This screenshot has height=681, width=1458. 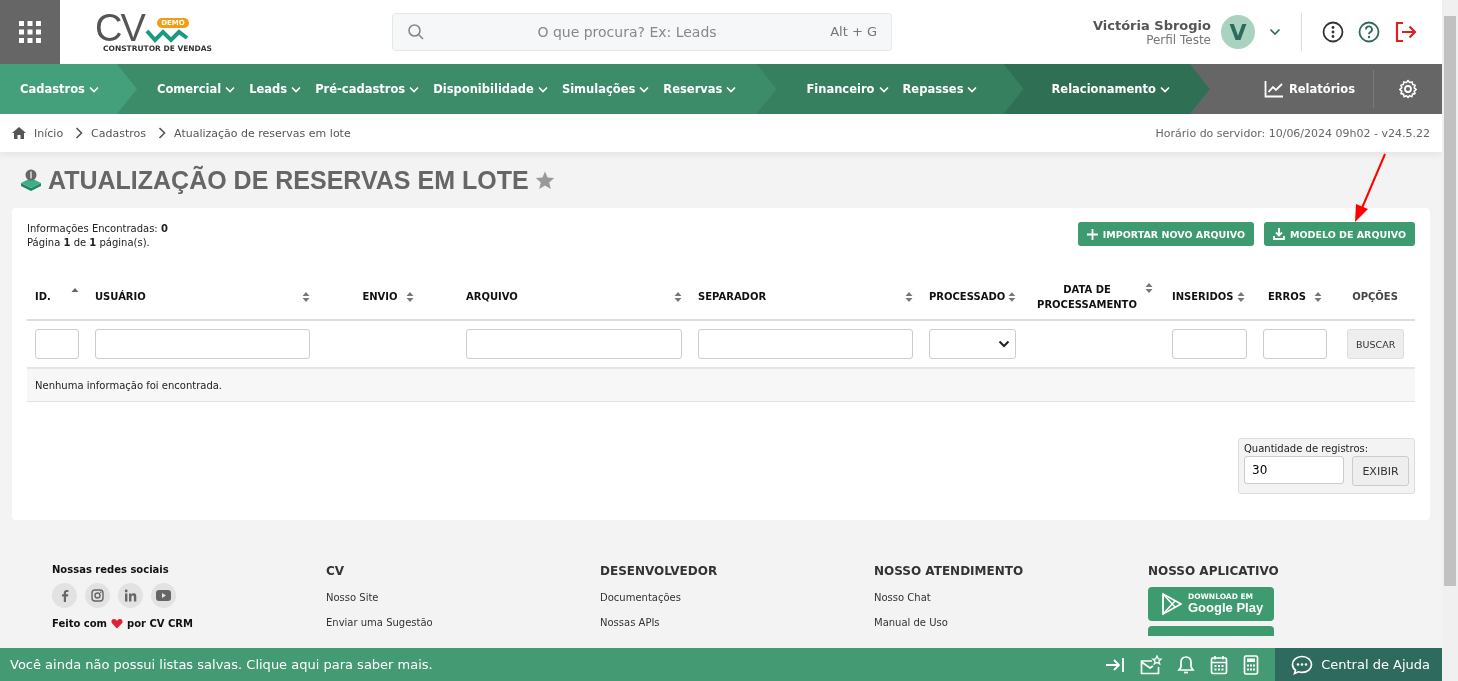 I want to click on page-info: Página 1 de 1 página(s)., so click(x=89, y=243).